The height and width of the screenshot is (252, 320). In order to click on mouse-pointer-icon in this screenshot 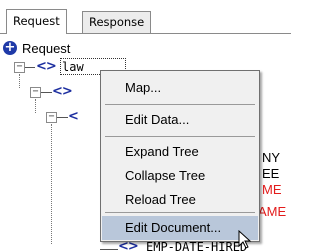, I will do `click(245, 239)`.